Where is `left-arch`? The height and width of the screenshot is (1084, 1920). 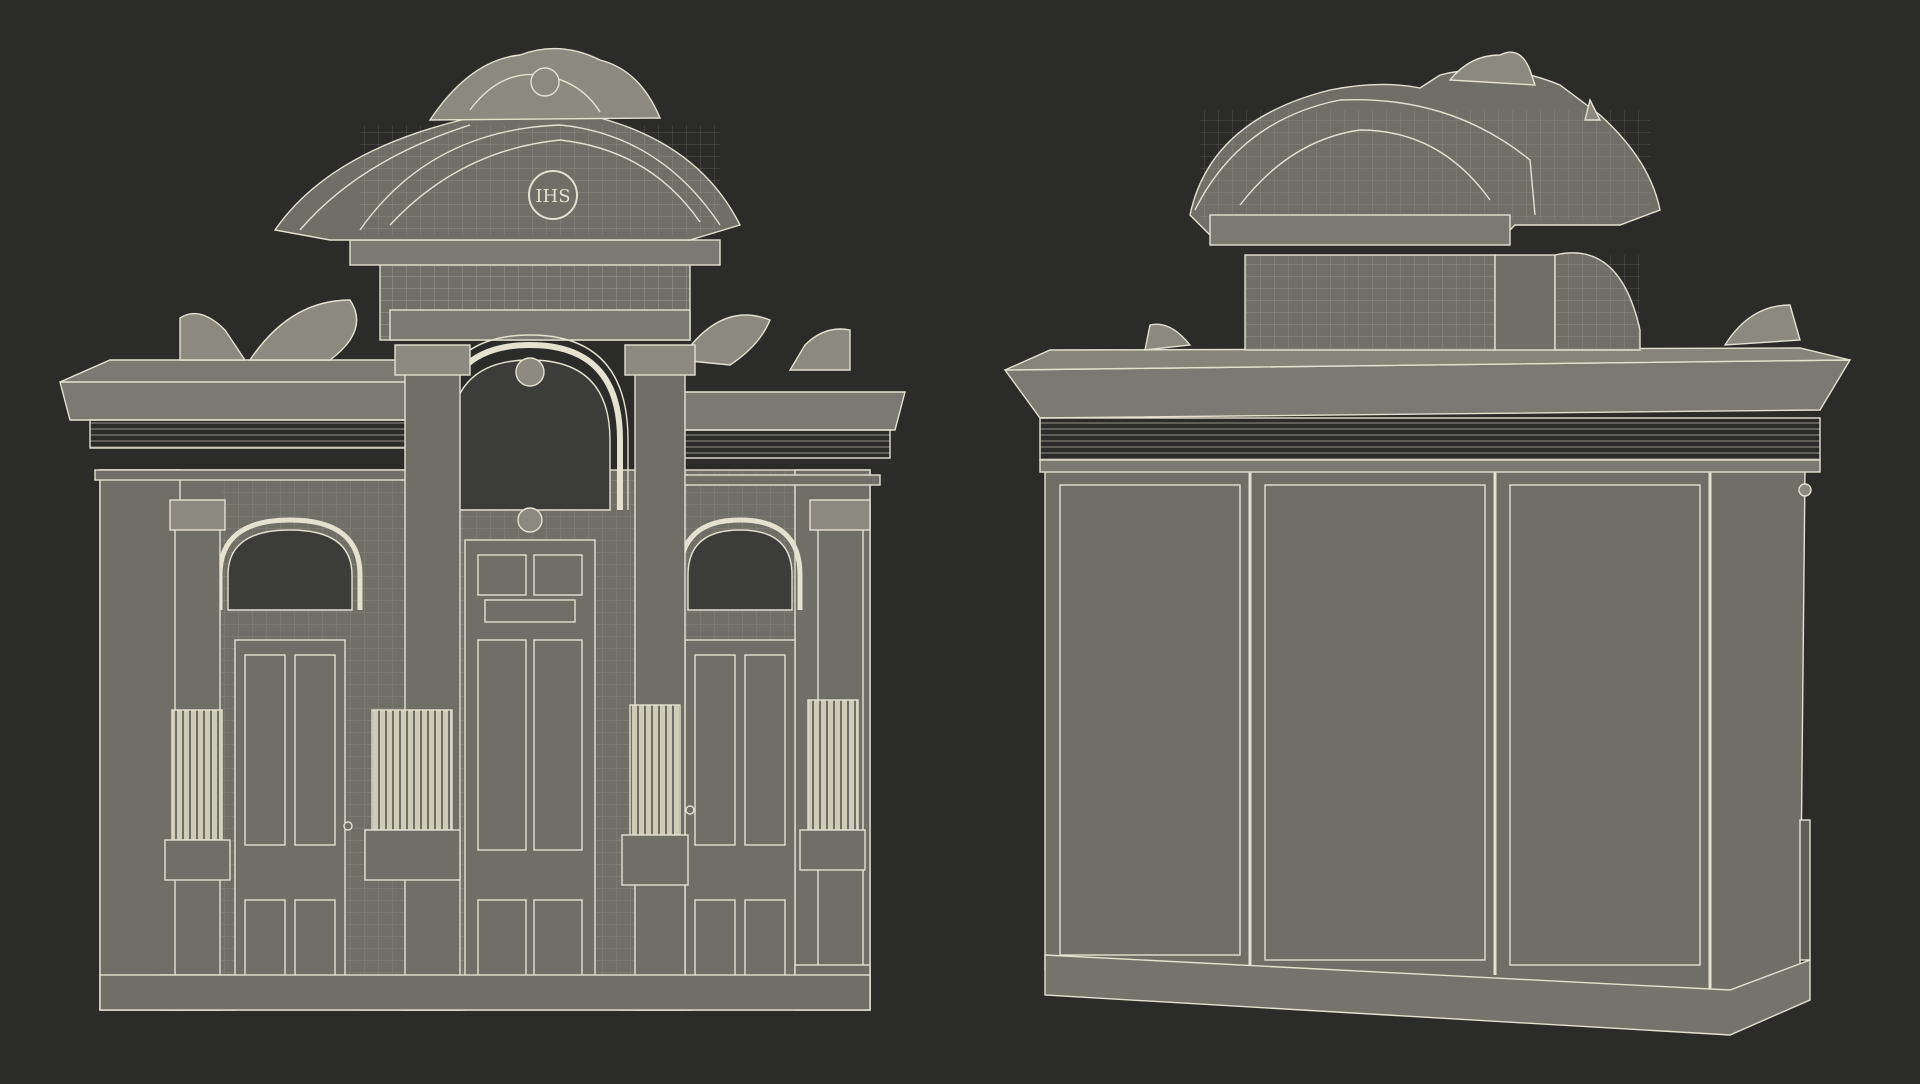 left-arch is located at coordinates (290, 570).